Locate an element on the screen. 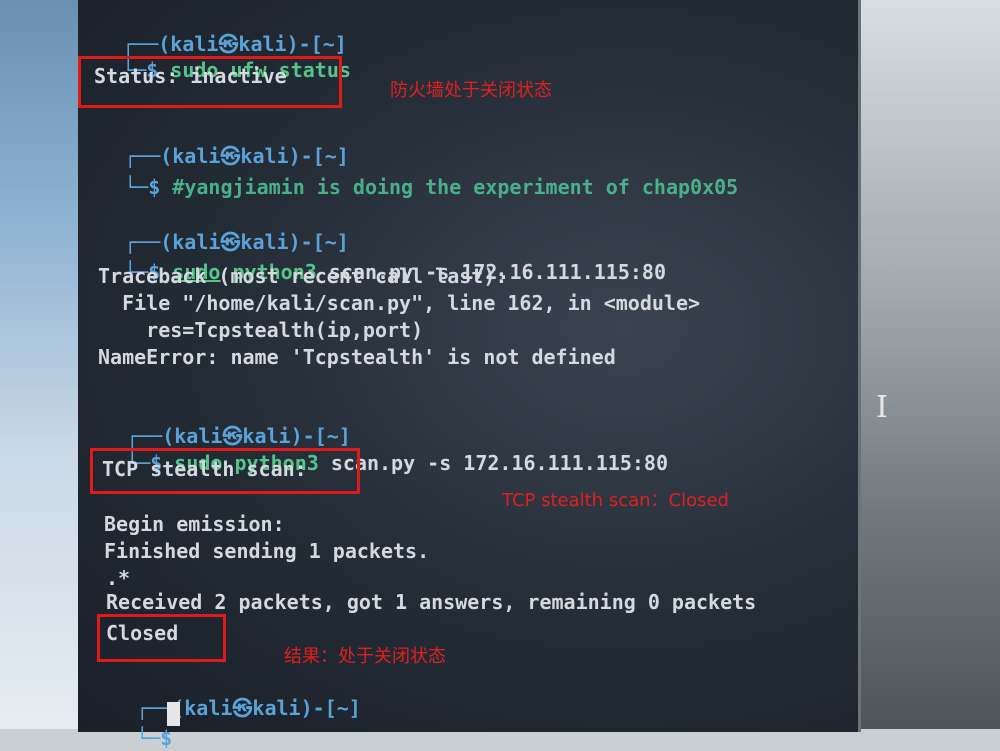 This screenshot has height=751, width=1000. output-line: res=Tcpstealth(ip,port) is located at coordinates (261, 330).